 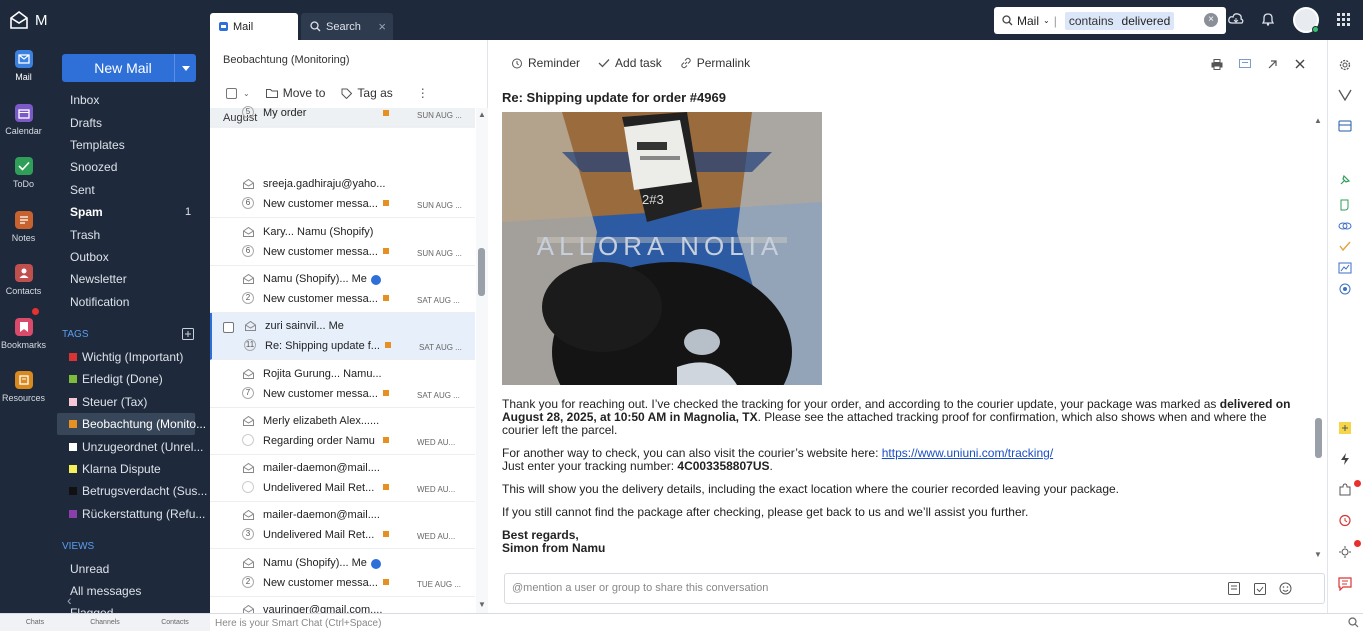 I want to click on reader-scrollbar-thumb, so click(x=1318, y=438).